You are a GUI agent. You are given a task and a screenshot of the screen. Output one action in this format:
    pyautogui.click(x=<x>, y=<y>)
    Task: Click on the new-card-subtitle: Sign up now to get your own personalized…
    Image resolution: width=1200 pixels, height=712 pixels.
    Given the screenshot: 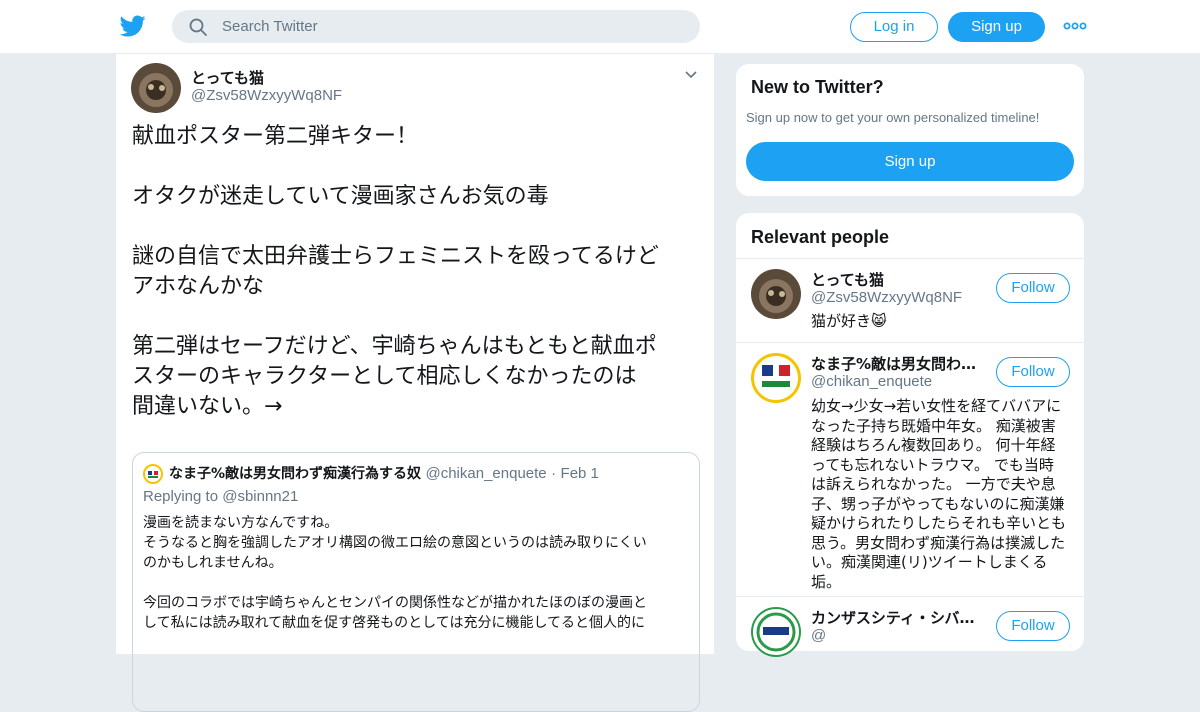 What is the action you would take?
    pyautogui.click(x=893, y=117)
    